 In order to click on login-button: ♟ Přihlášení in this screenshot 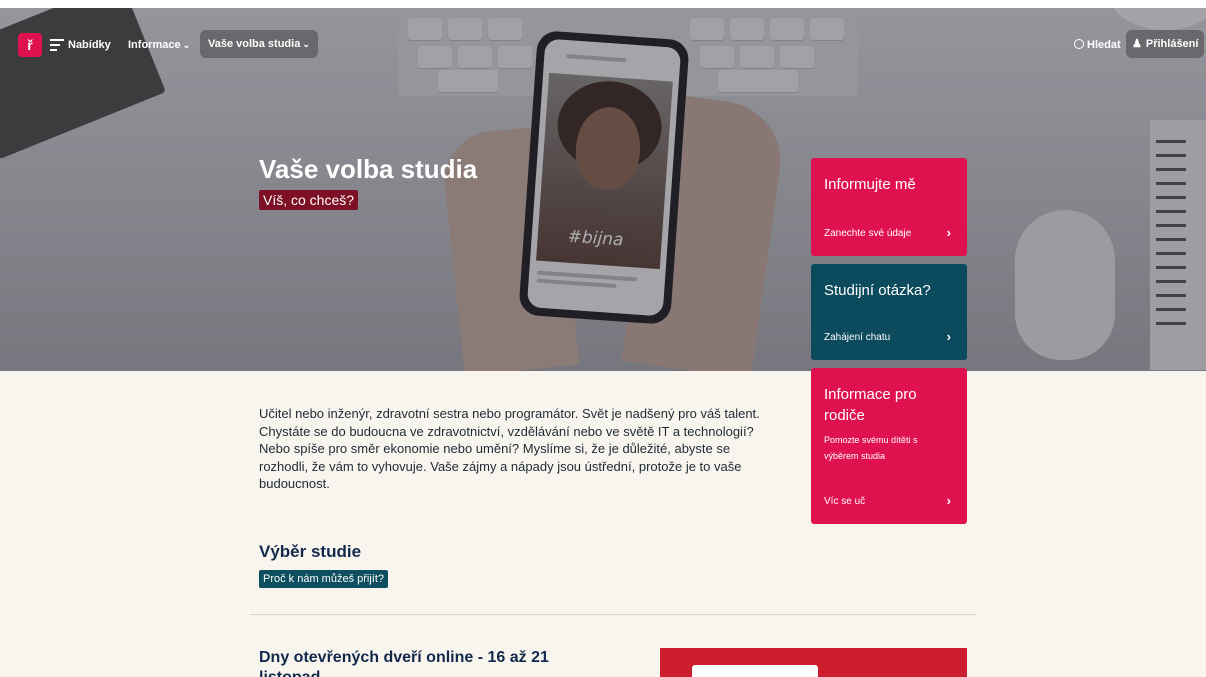, I will do `click(1165, 44)`.